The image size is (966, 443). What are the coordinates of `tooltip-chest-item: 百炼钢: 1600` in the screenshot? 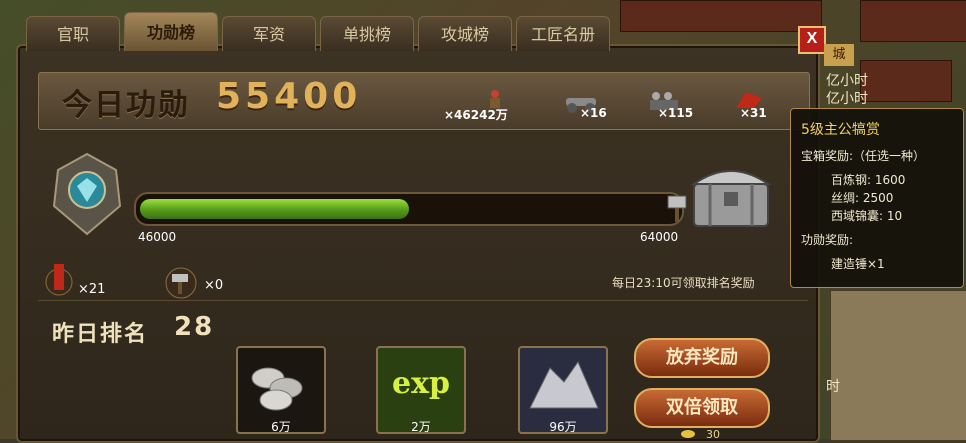 It's located at (868, 180).